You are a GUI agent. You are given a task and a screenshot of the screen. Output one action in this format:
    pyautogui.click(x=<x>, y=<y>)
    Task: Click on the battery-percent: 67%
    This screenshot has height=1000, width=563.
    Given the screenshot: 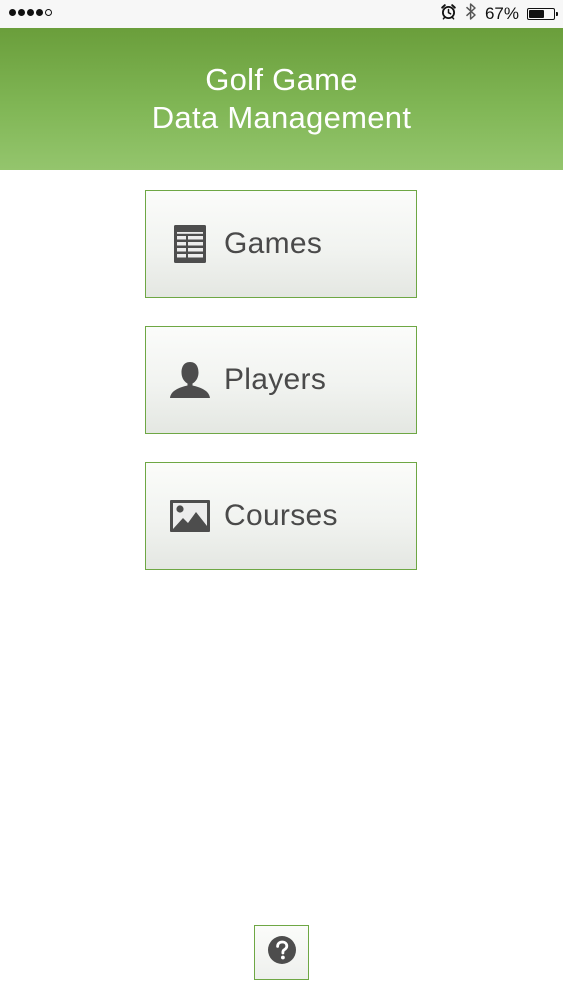 What is the action you would take?
    pyautogui.click(x=501, y=13)
    